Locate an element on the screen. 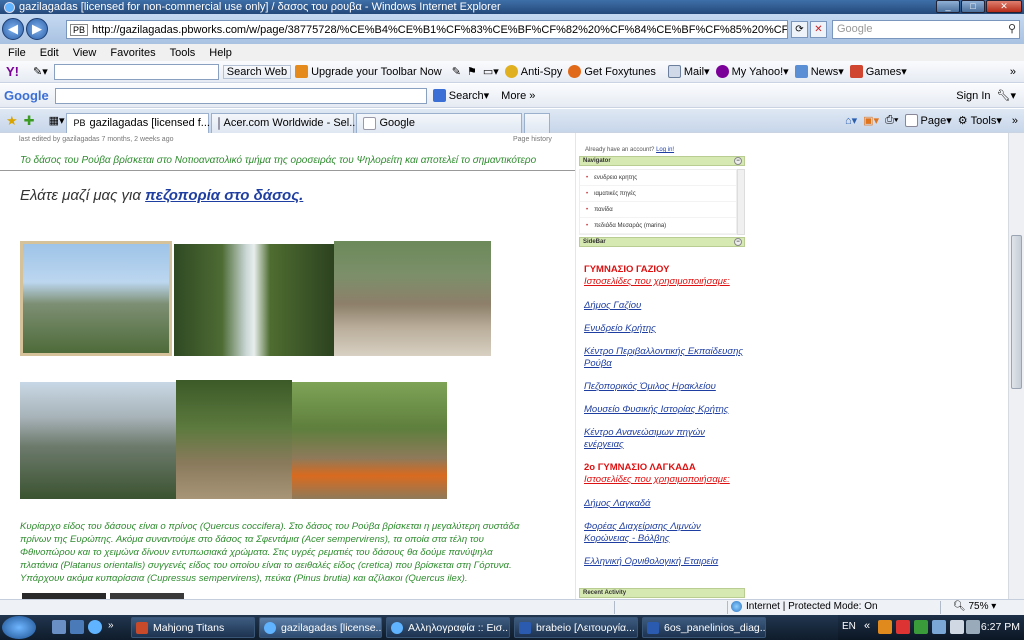 This screenshot has height=640, width=1024. pencil-icon: ✎▾ is located at coordinates (40, 71).